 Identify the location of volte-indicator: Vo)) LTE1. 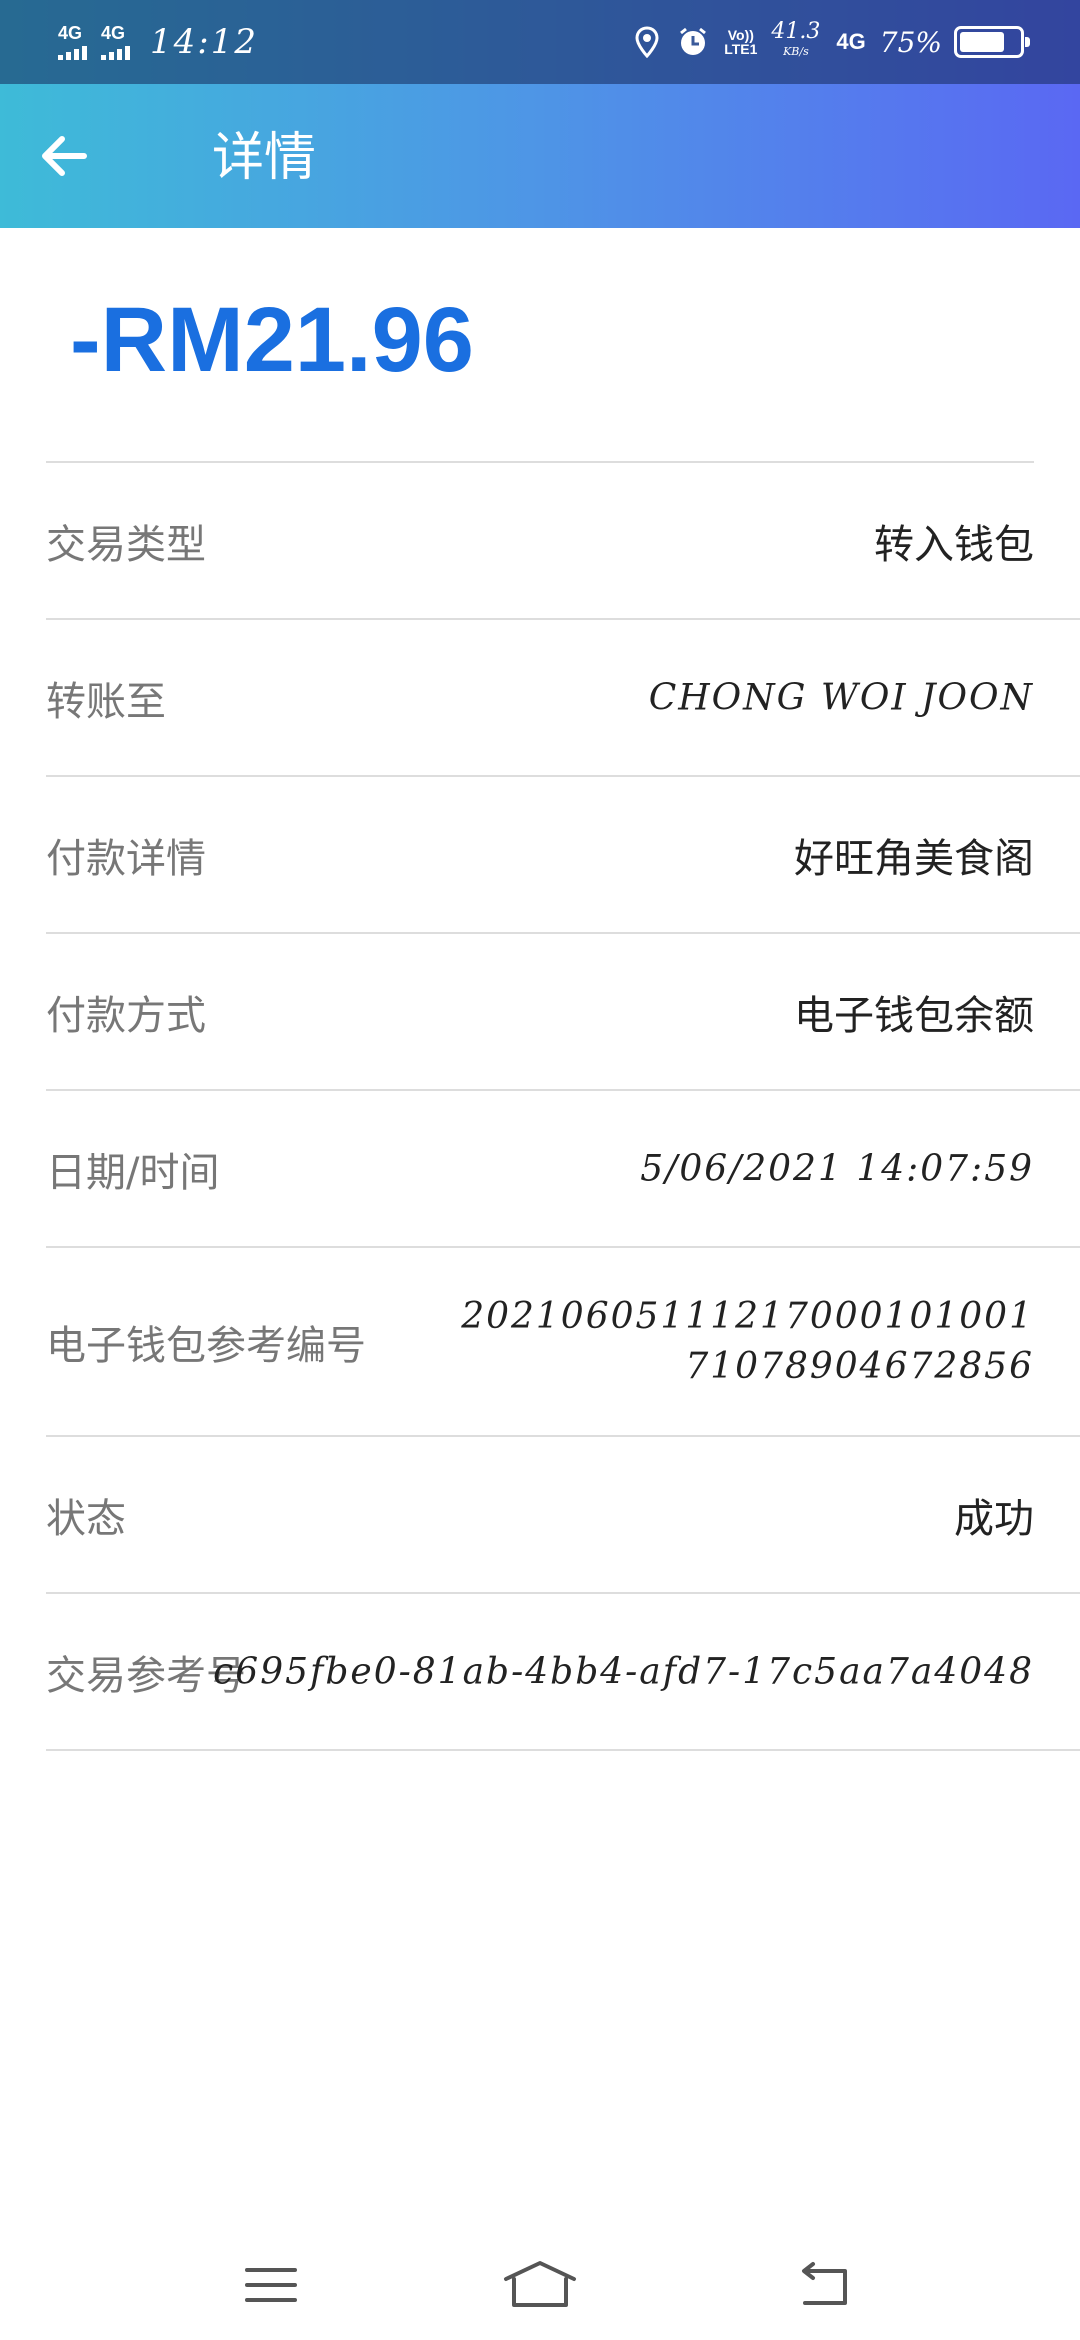
(741, 42).